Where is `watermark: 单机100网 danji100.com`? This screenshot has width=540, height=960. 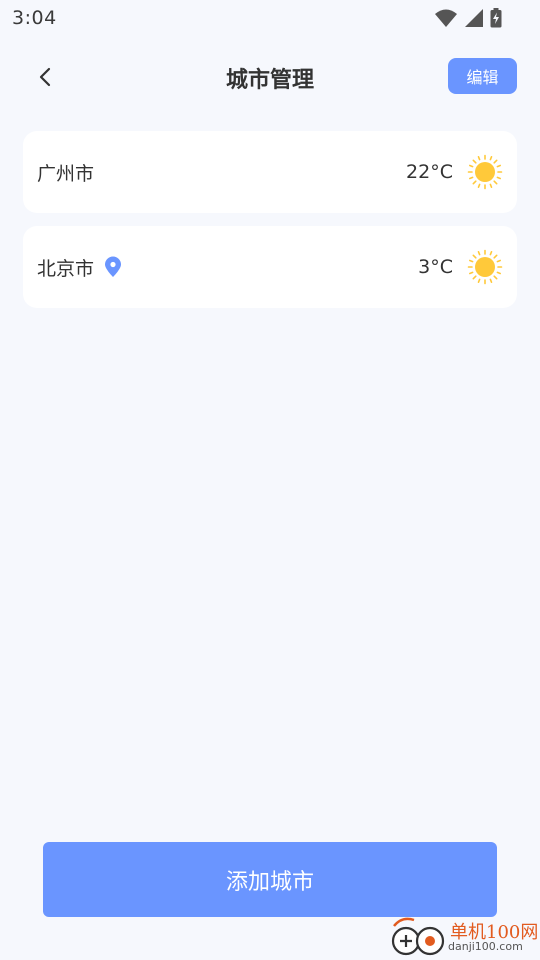
watermark: 单机100网 danji100.com is located at coordinates (464, 937).